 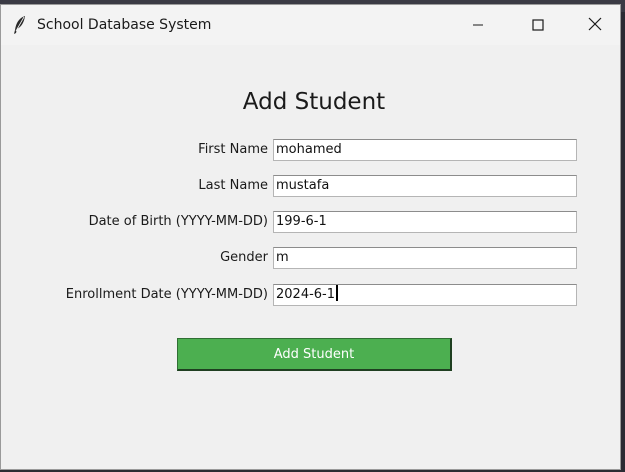 What do you see at coordinates (425, 295) in the screenshot?
I see `enrollment-date-input: 2024-6-1` at bounding box center [425, 295].